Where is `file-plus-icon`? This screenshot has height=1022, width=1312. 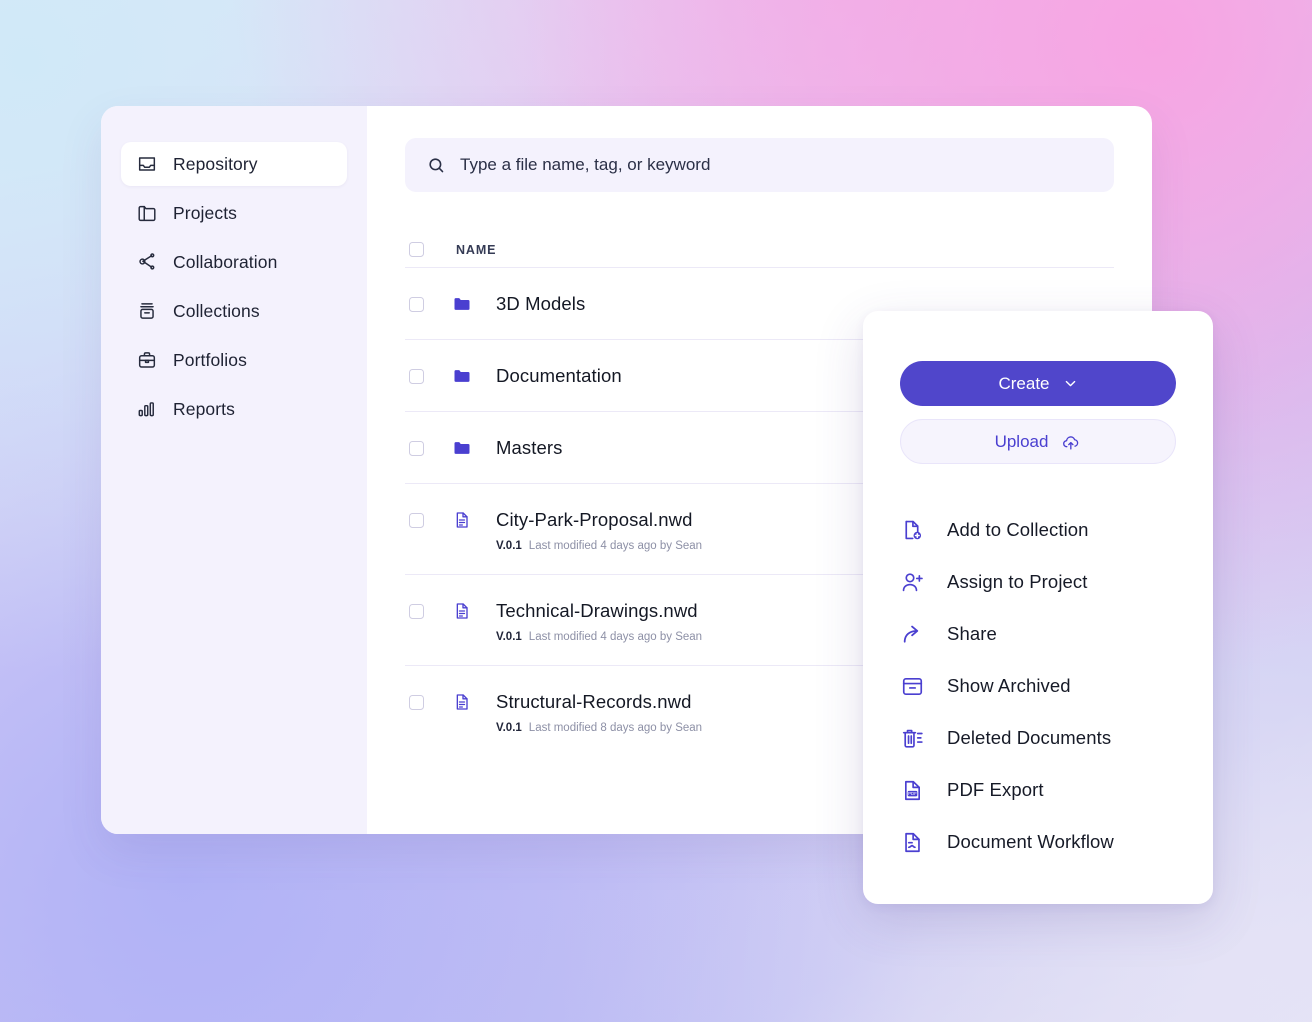
file-plus-icon is located at coordinates (912, 530).